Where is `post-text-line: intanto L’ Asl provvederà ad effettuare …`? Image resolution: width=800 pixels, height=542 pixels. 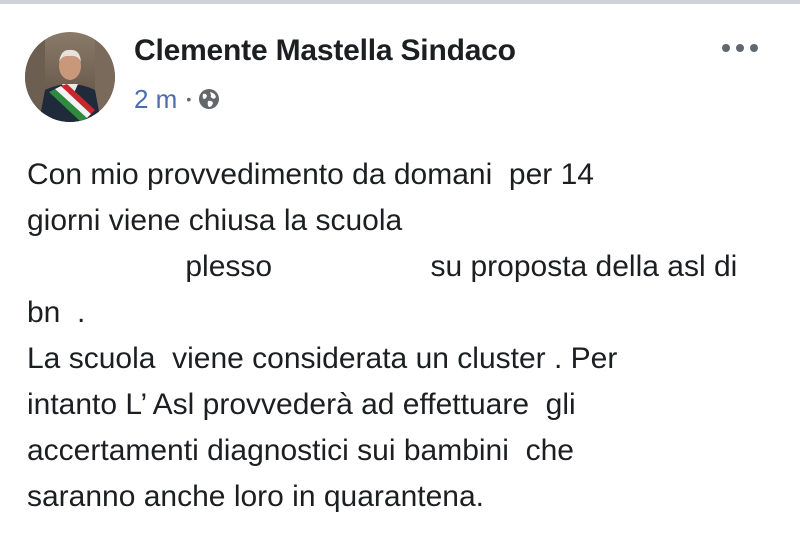
post-text-line: intanto L’ Asl provvederà ad effettuare … is located at coordinates (301, 404).